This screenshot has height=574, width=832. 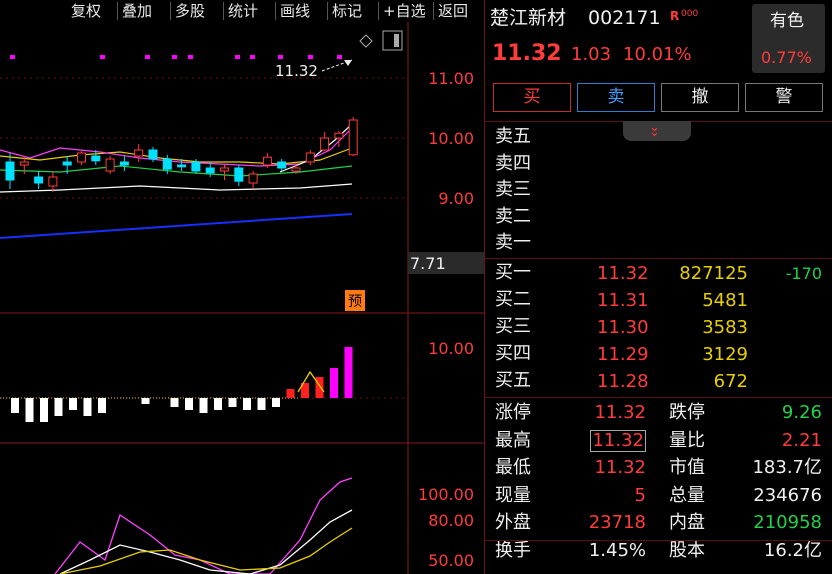 What do you see at coordinates (801, 412) in the screenshot?
I see `stat-value-2: 9.26` at bounding box center [801, 412].